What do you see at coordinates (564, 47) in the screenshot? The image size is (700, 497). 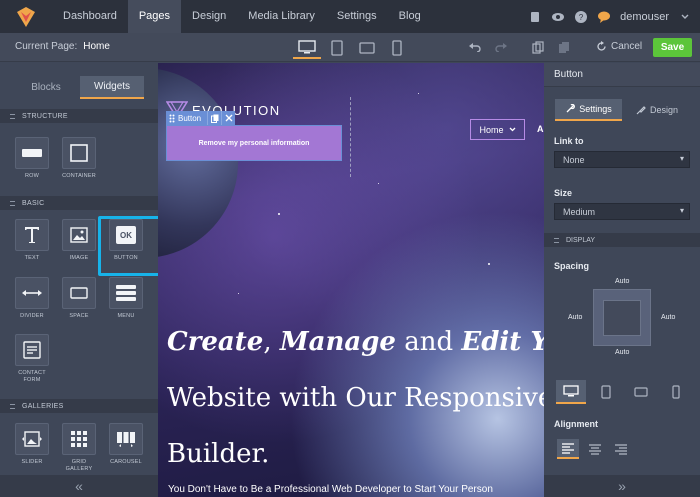 I see `paste-button` at bounding box center [564, 47].